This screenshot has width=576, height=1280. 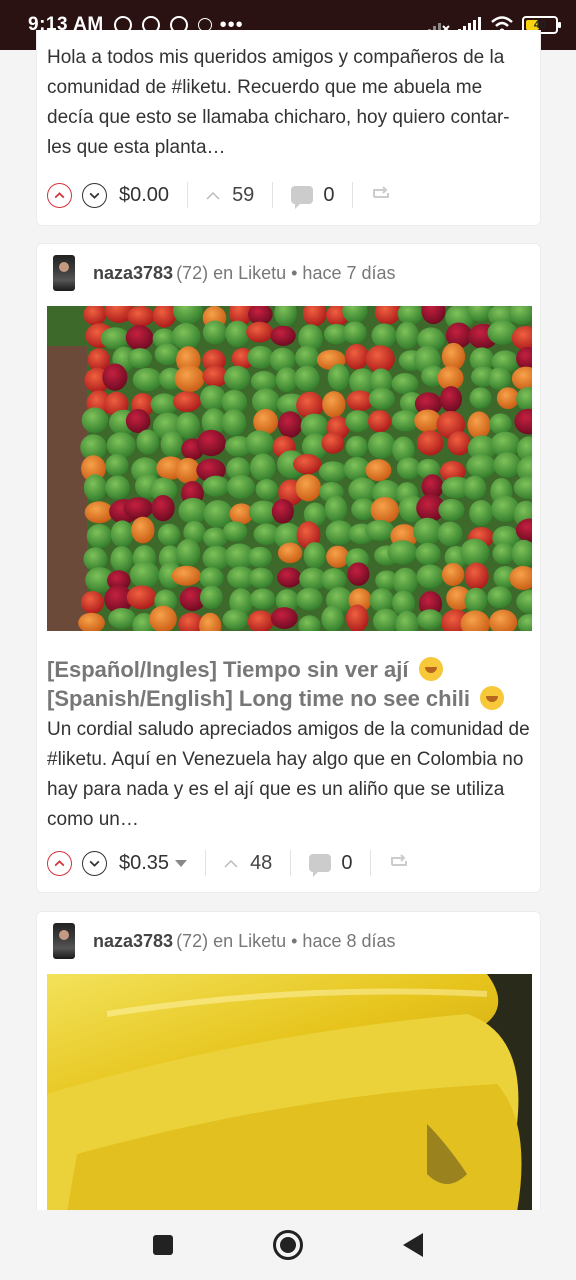 What do you see at coordinates (288, 863) in the screenshot?
I see `post-actions: $0.35 48 0` at bounding box center [288, 863].